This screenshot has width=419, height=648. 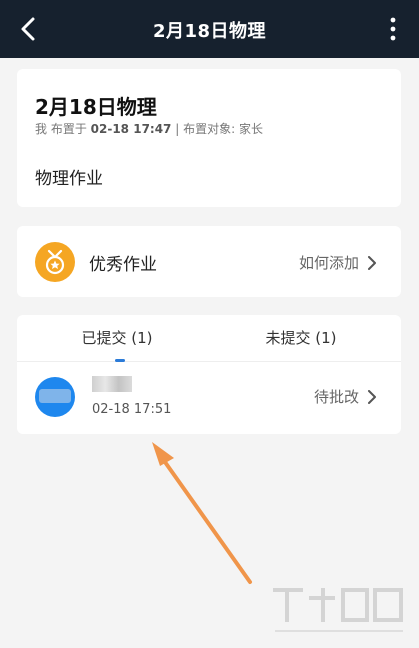 I want to click on tab-not-submitted: 未提交 (1), so click(x=301, y=337).